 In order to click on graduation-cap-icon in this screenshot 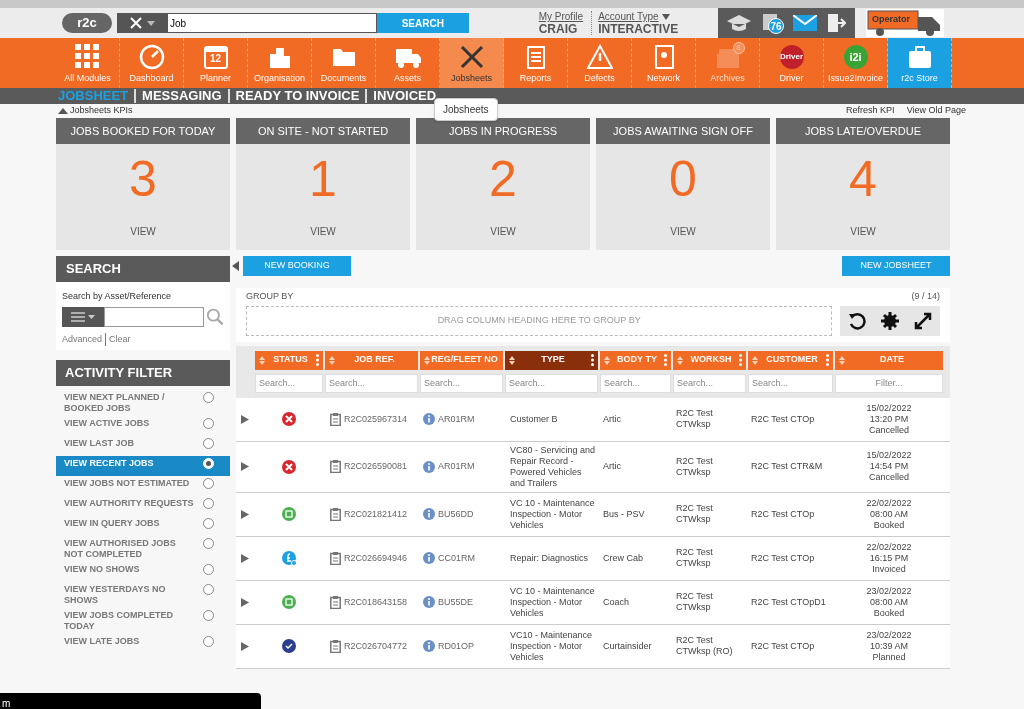, I will do `click(738, 23)`.